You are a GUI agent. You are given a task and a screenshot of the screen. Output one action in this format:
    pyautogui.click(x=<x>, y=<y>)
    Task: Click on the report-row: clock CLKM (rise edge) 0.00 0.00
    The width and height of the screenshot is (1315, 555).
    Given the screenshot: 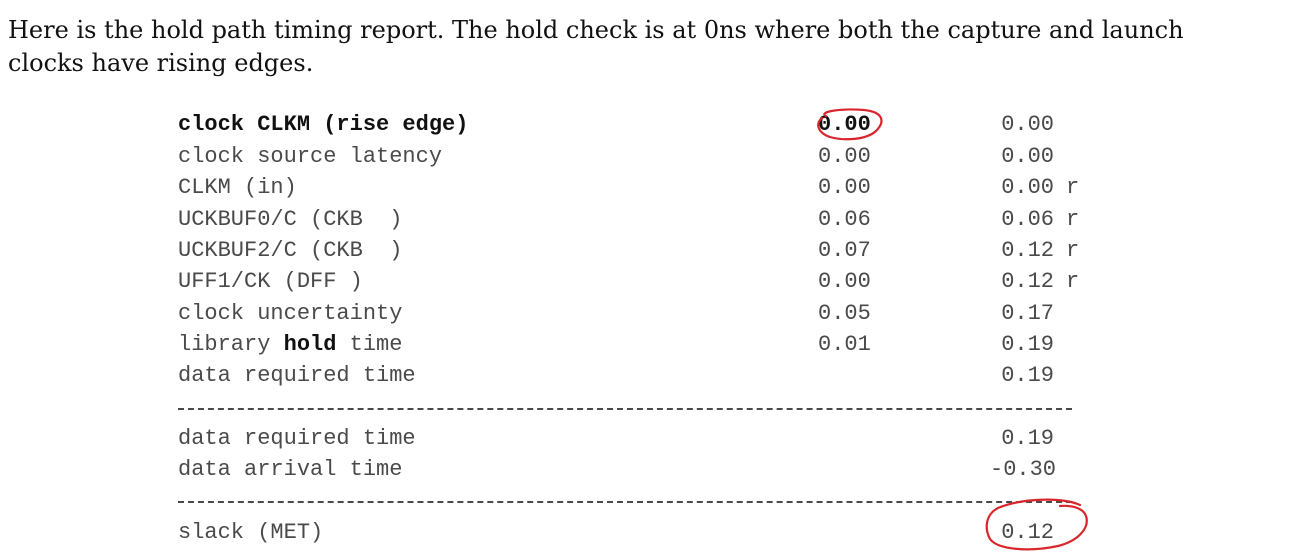 What is the action you would take?
    pyautogui.click(x=657, y=124)
    